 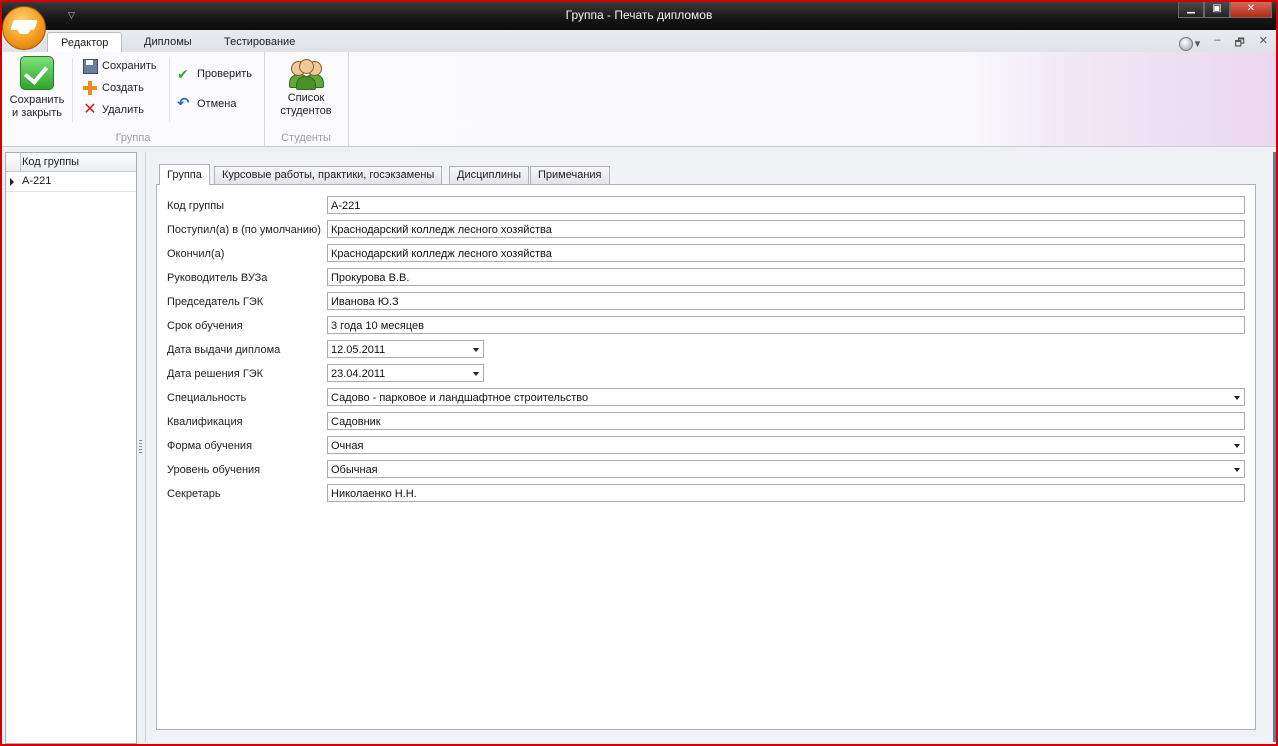 What do you see at coordinates (1185, 43) in the screenshot?
I see `style-globe-icon` at bounding box center [1185, 43].